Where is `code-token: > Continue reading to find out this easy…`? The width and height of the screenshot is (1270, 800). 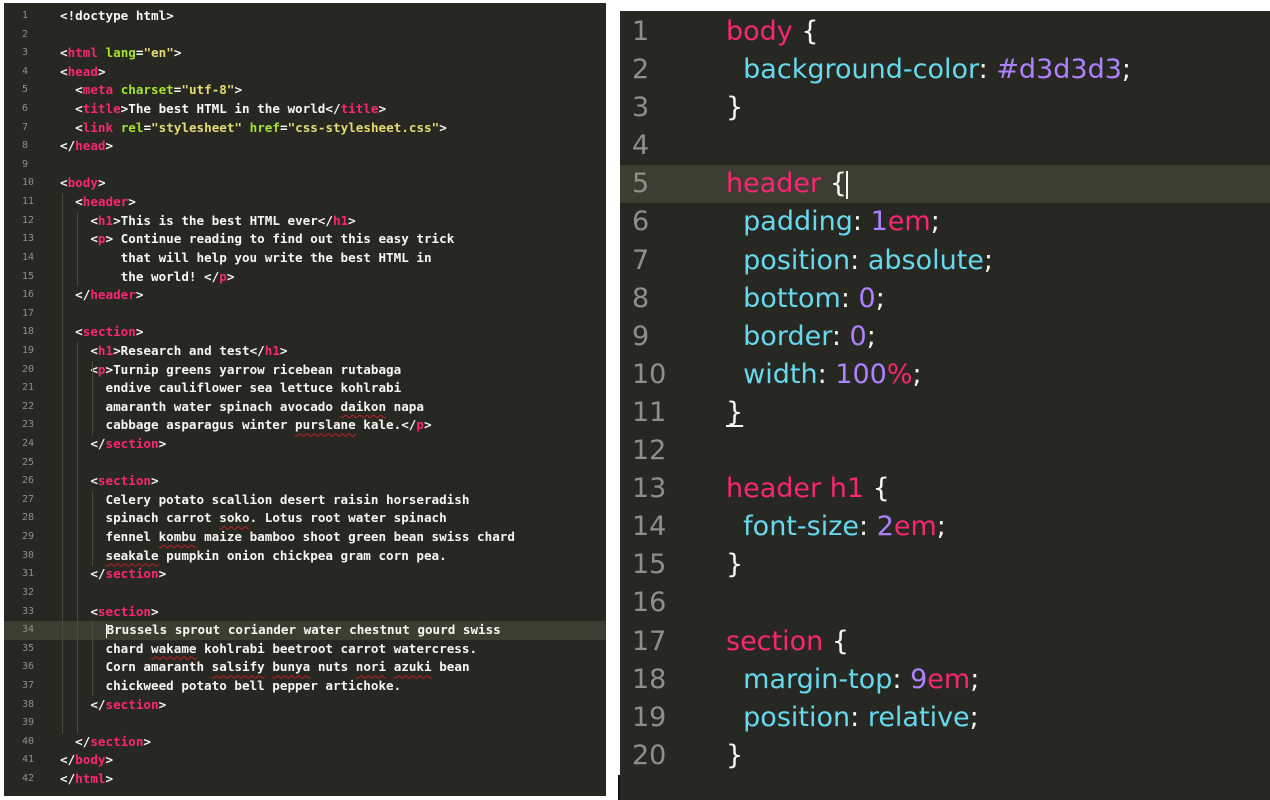 code-token: > Continue reading to find out this easy… is located at coordinates (280, 239).